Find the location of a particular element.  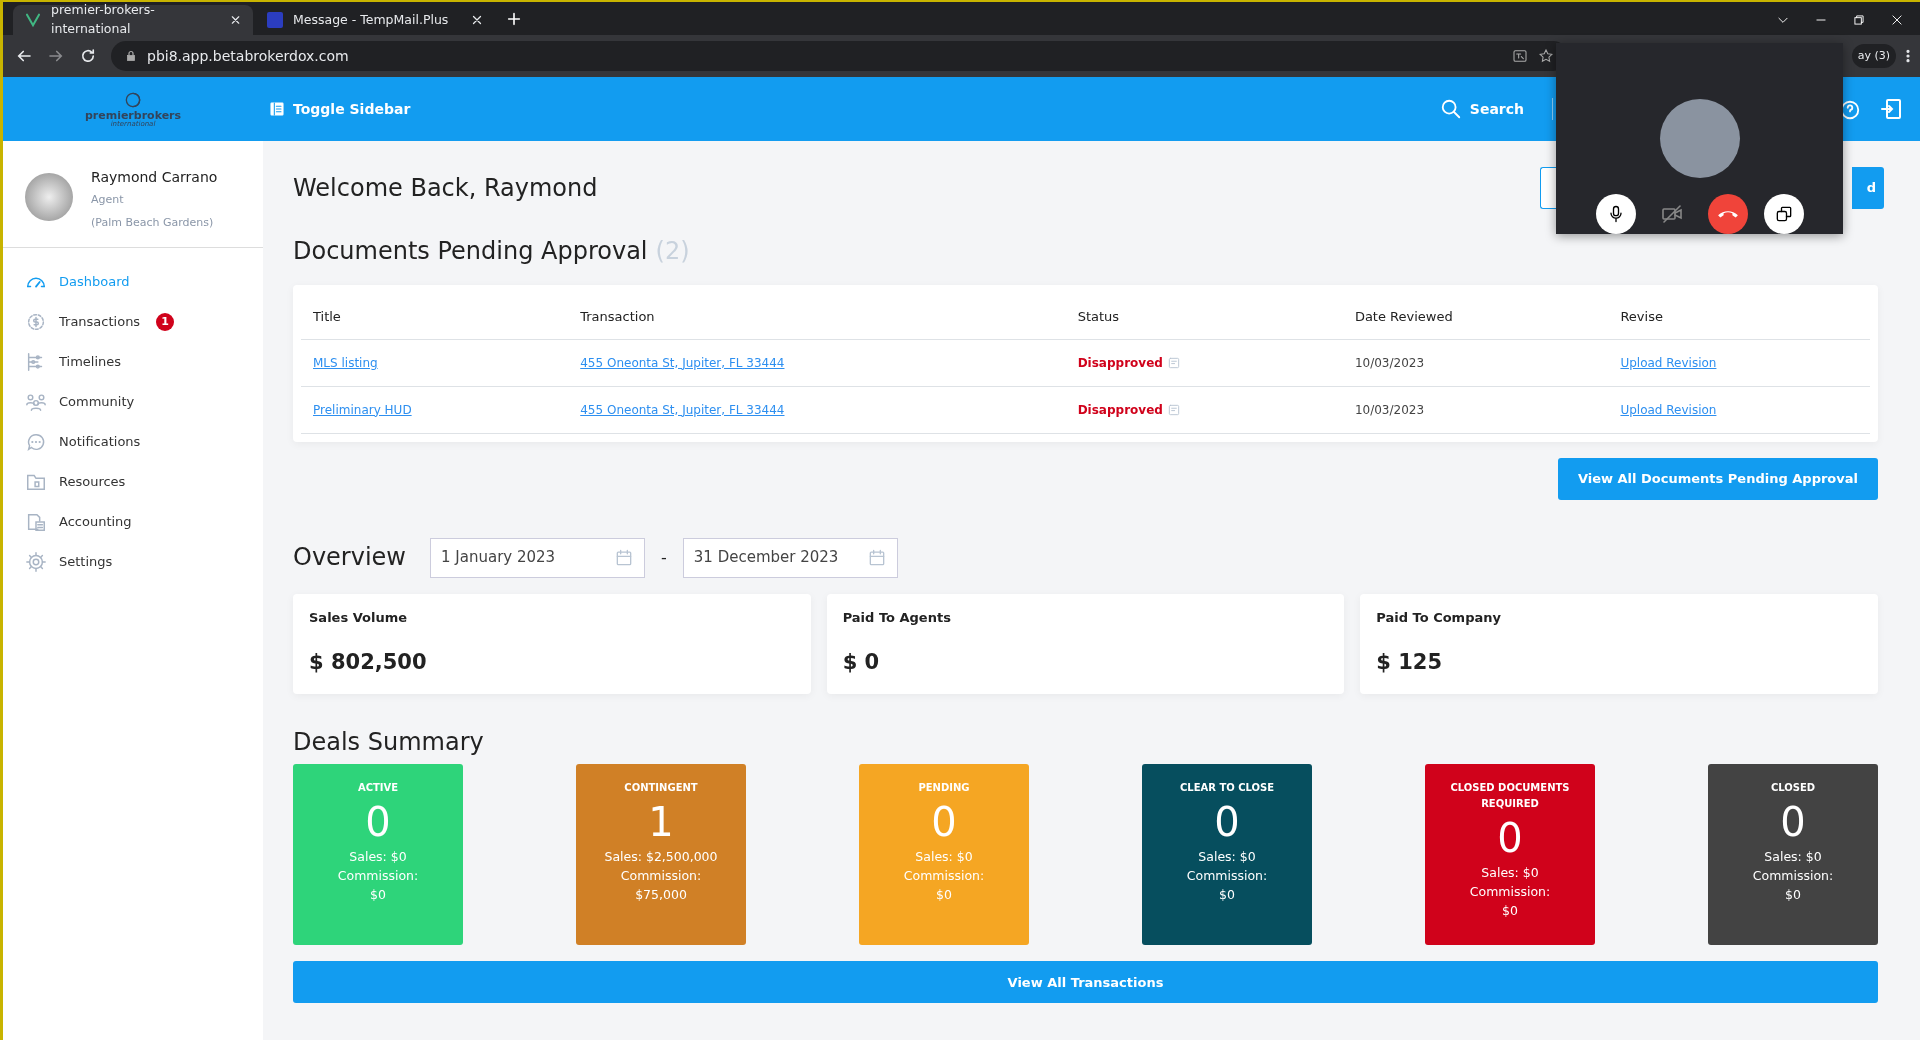

deal-label: PENDING is located at coordinates (944, 788).